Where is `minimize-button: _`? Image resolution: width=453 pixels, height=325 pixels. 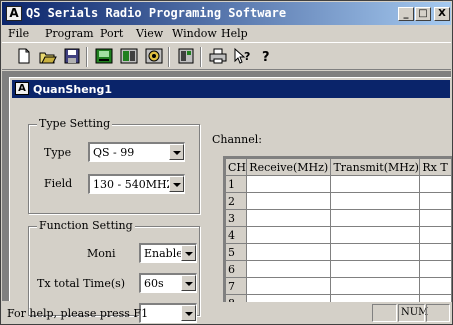
minimize-button: _ is located at coordinates (406, 14).